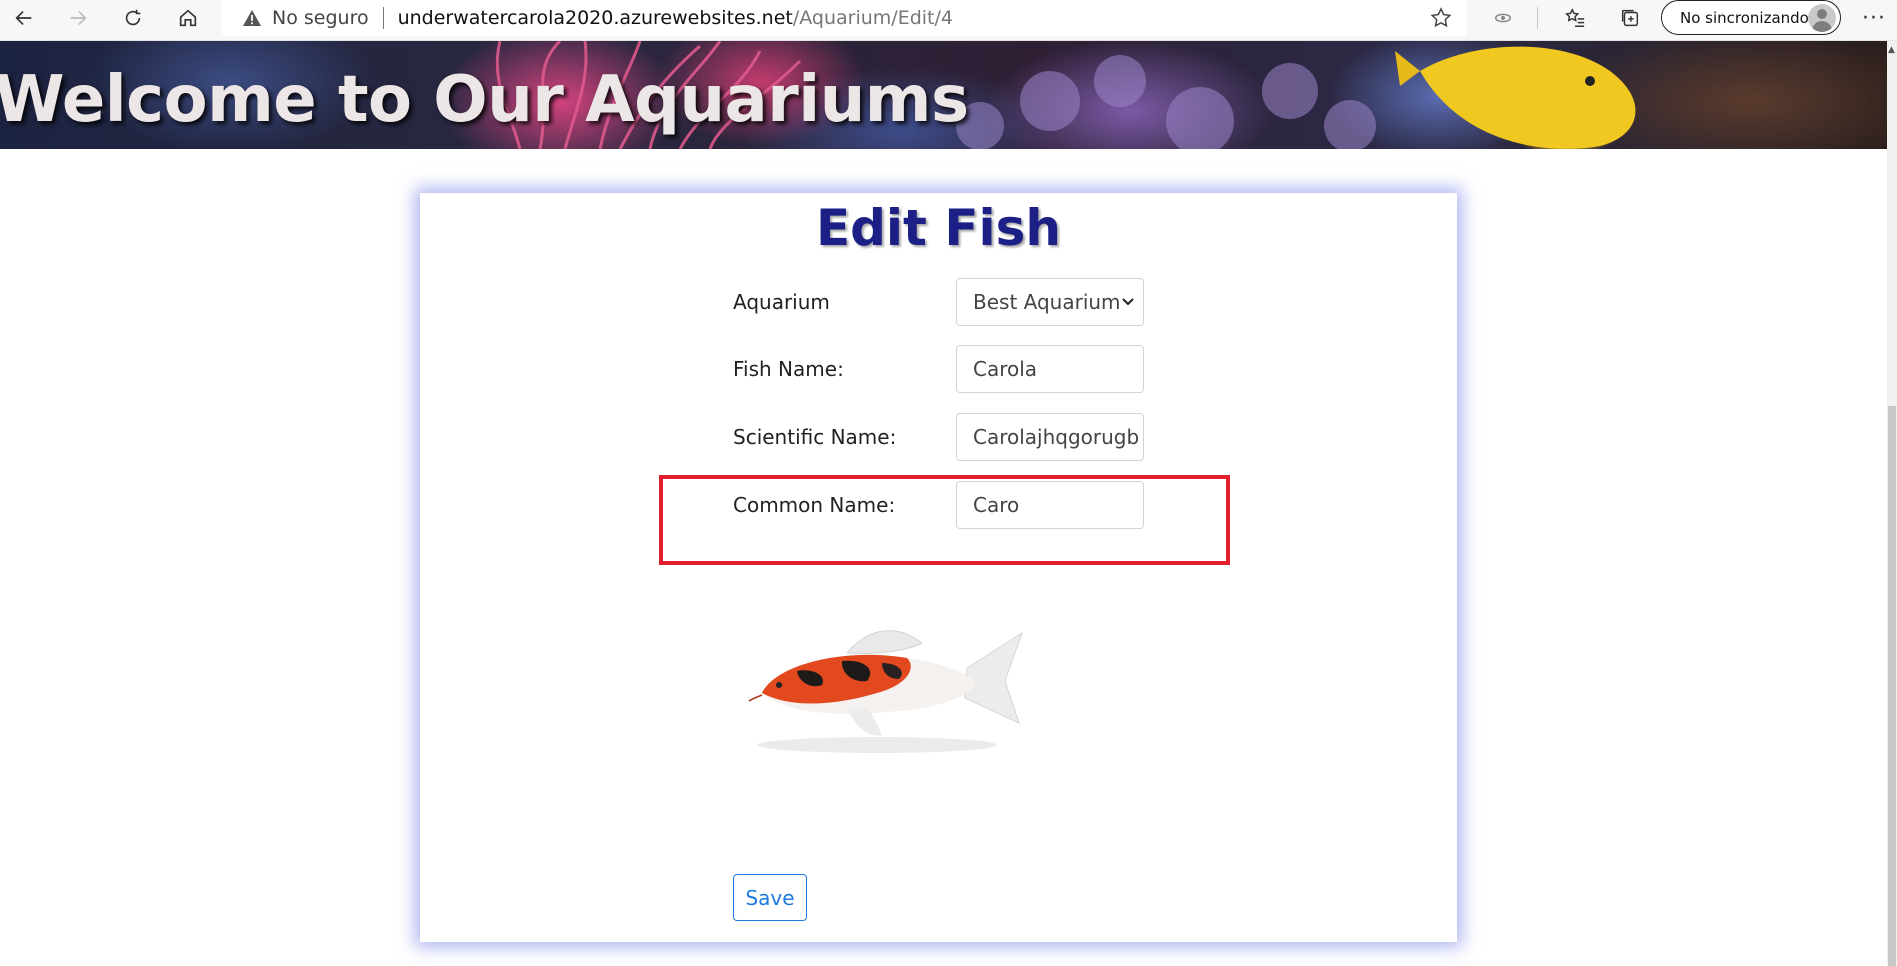 This screenshot has height=966, width=1897. Describe the element at coordinates (595, 18) in the screenshot. I see `url-host: underwatercarola2020.azurewebsites.net` at that location.